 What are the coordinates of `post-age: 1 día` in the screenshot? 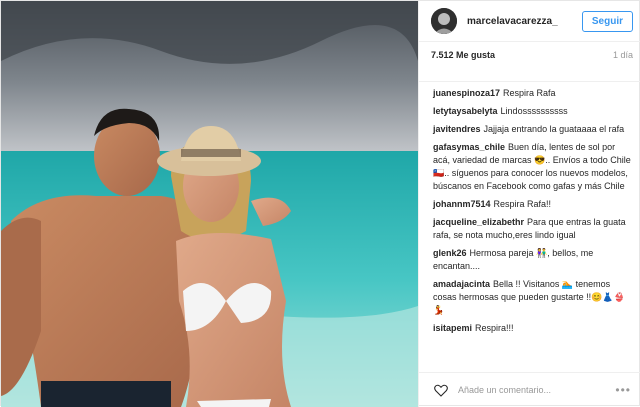 It's located at (623, 55).